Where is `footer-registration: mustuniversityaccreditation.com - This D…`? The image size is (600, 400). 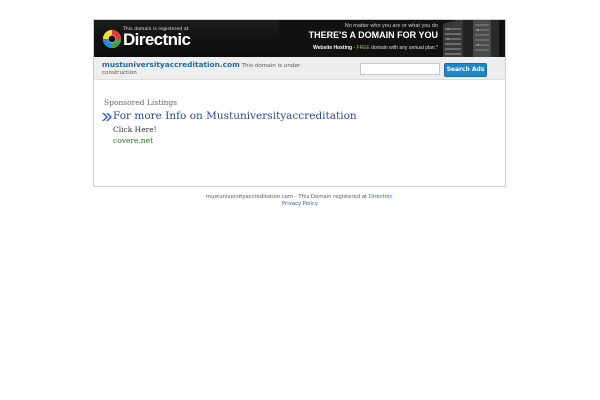 footer-registration: mustuniversityaccreditation.com - This D… is located at coordinates (300, 197).